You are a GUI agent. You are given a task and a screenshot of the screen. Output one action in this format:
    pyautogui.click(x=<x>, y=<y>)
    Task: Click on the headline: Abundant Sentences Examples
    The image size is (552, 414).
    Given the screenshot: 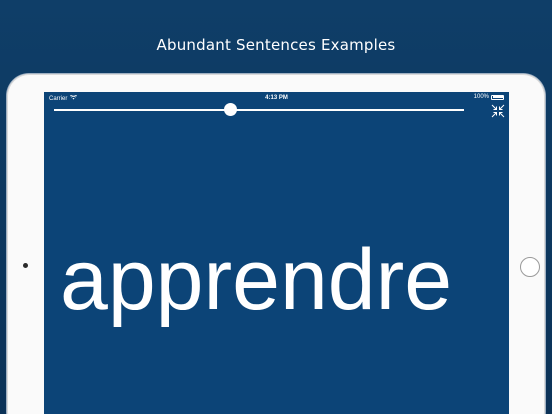 What is the action you would take?
    pyautogui.click(x=276, y=45)
    